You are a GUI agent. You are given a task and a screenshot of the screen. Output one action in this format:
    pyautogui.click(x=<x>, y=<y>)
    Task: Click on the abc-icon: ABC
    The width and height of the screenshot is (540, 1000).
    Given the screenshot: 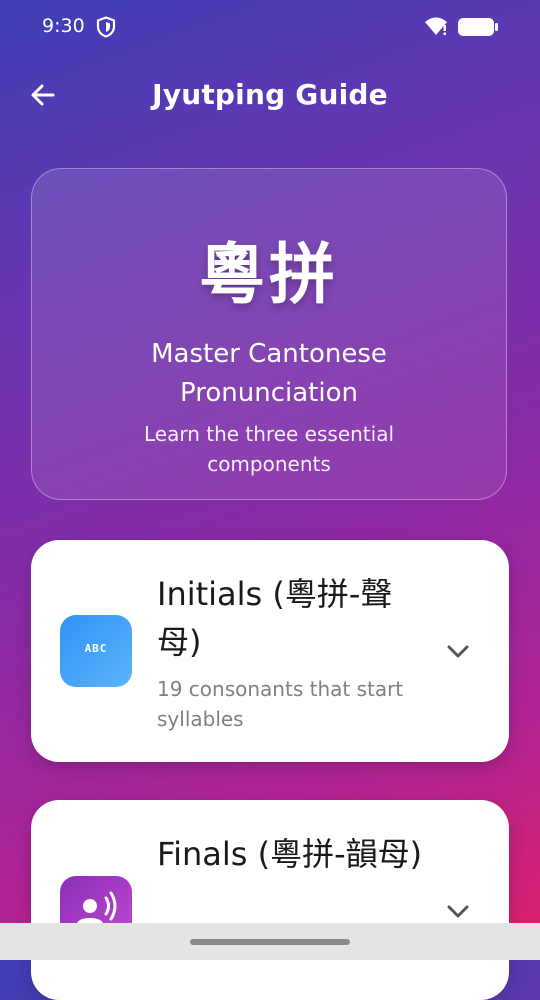 What is the action you would take?
    pyautogui.click(x=96, y=651)
    